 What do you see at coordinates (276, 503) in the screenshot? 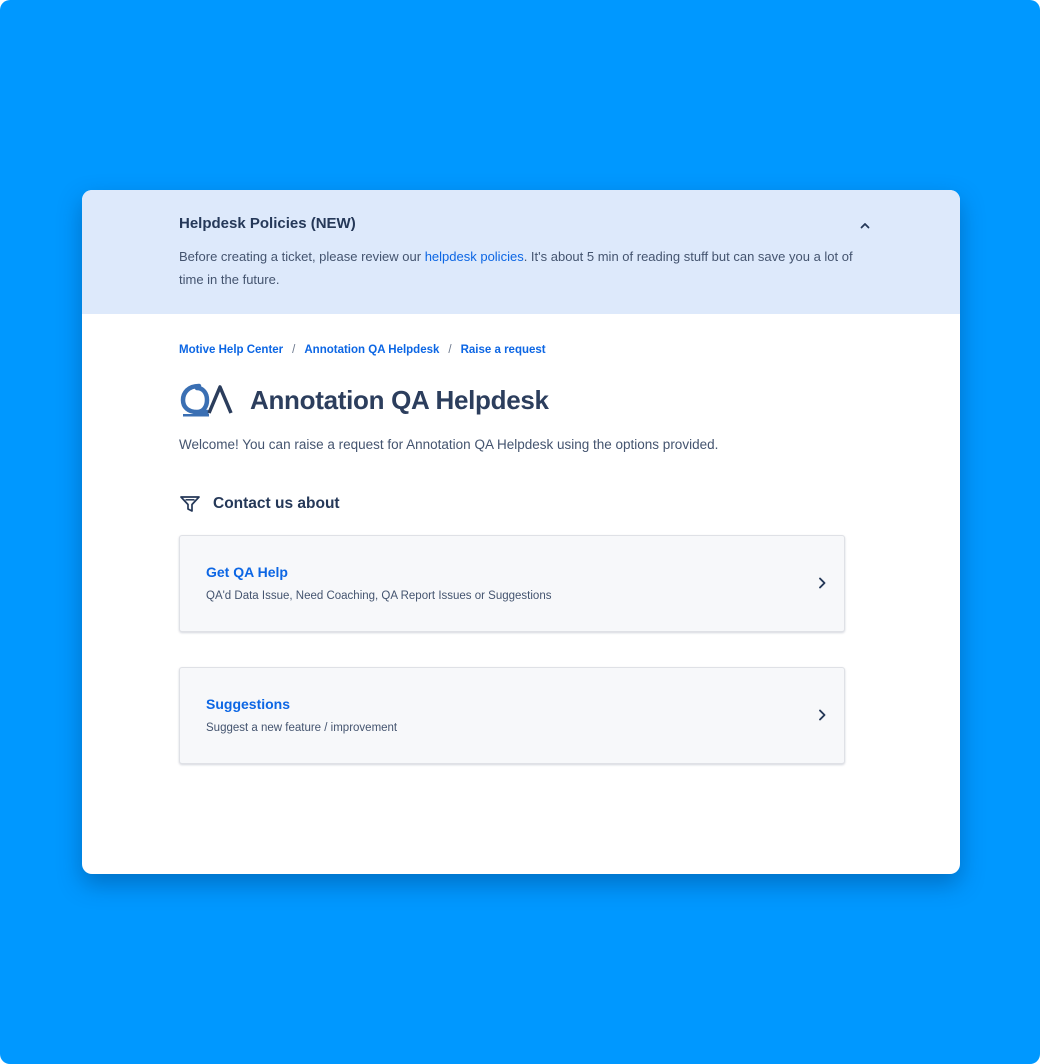
I see `contact-label: Contact us about` at bounding box center [276, 503].